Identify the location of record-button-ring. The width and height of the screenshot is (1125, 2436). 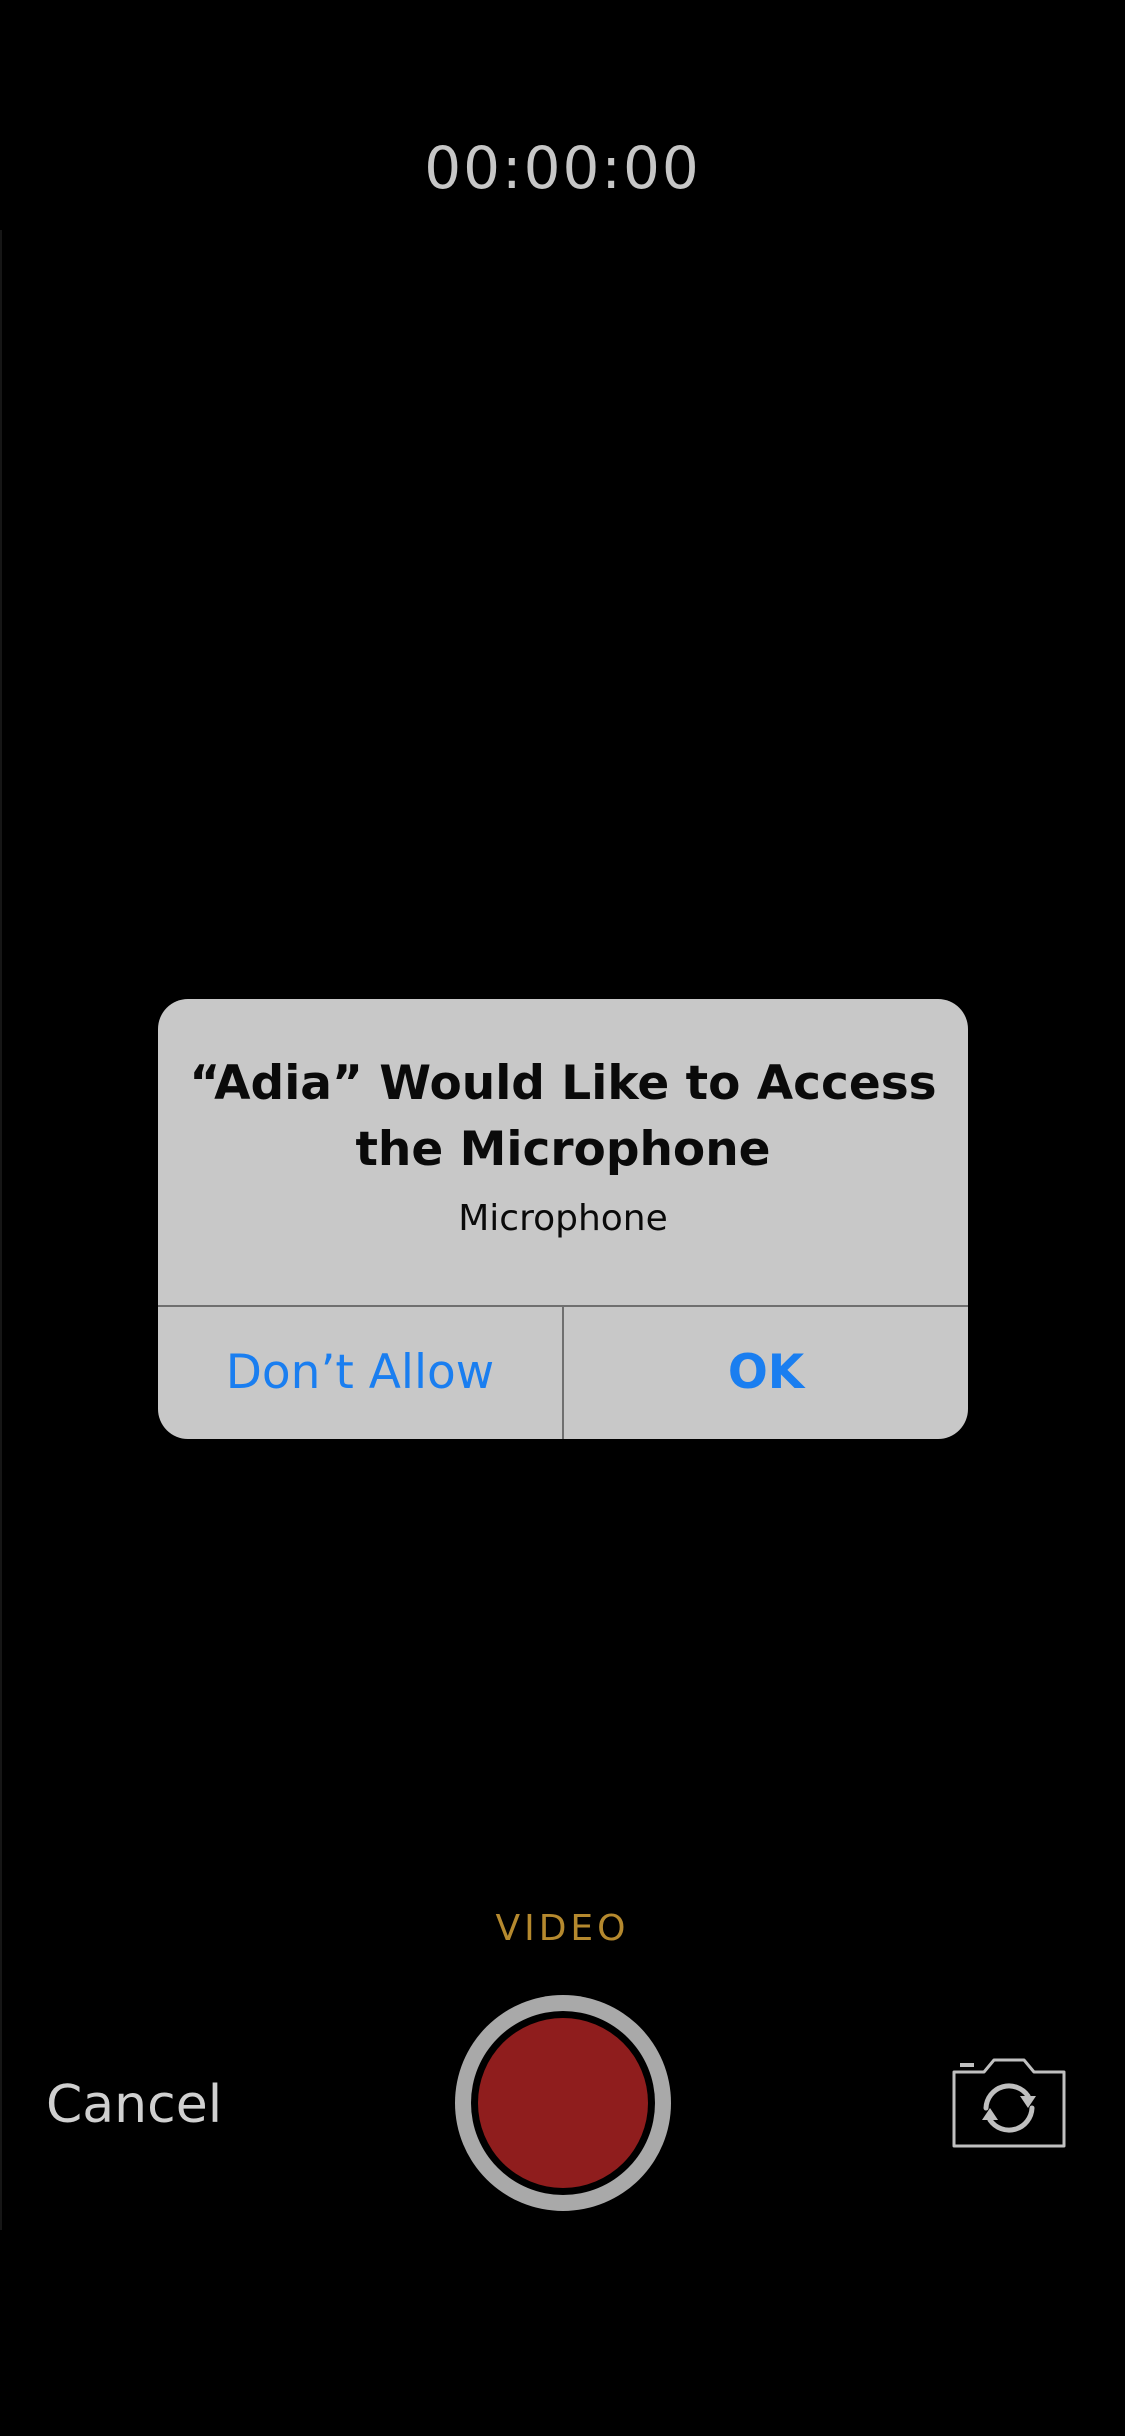
(563, 2103).